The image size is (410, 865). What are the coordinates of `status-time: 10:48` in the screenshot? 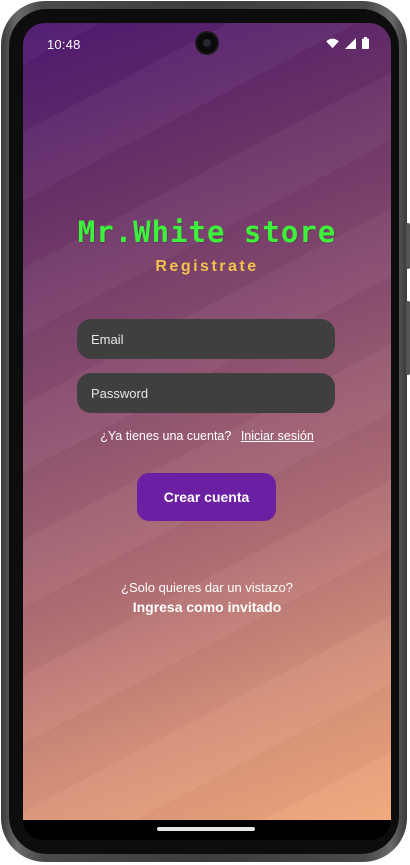 It's located at (64, 44).